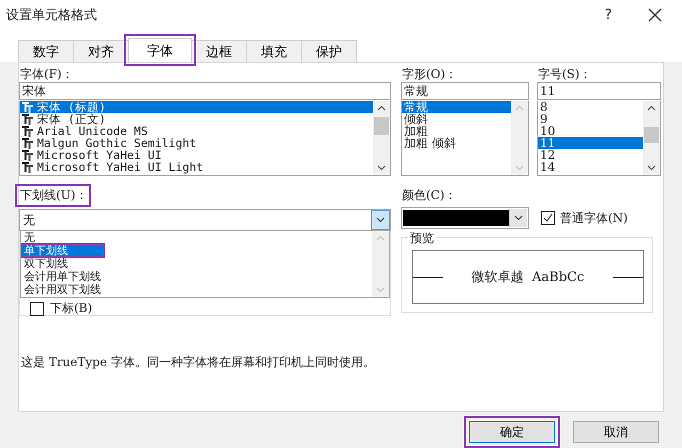  Describe the element at coordinates (422, 238) in the screenshot. I see `group-title: 预览` at that location.